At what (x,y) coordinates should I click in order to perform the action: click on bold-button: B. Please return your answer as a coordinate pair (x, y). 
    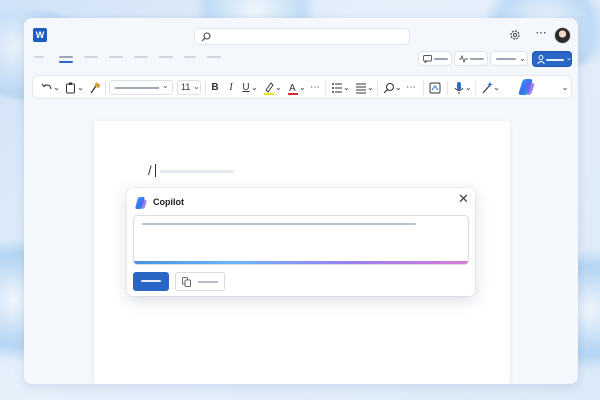
    Looking at the image, I should click on (215, 88).